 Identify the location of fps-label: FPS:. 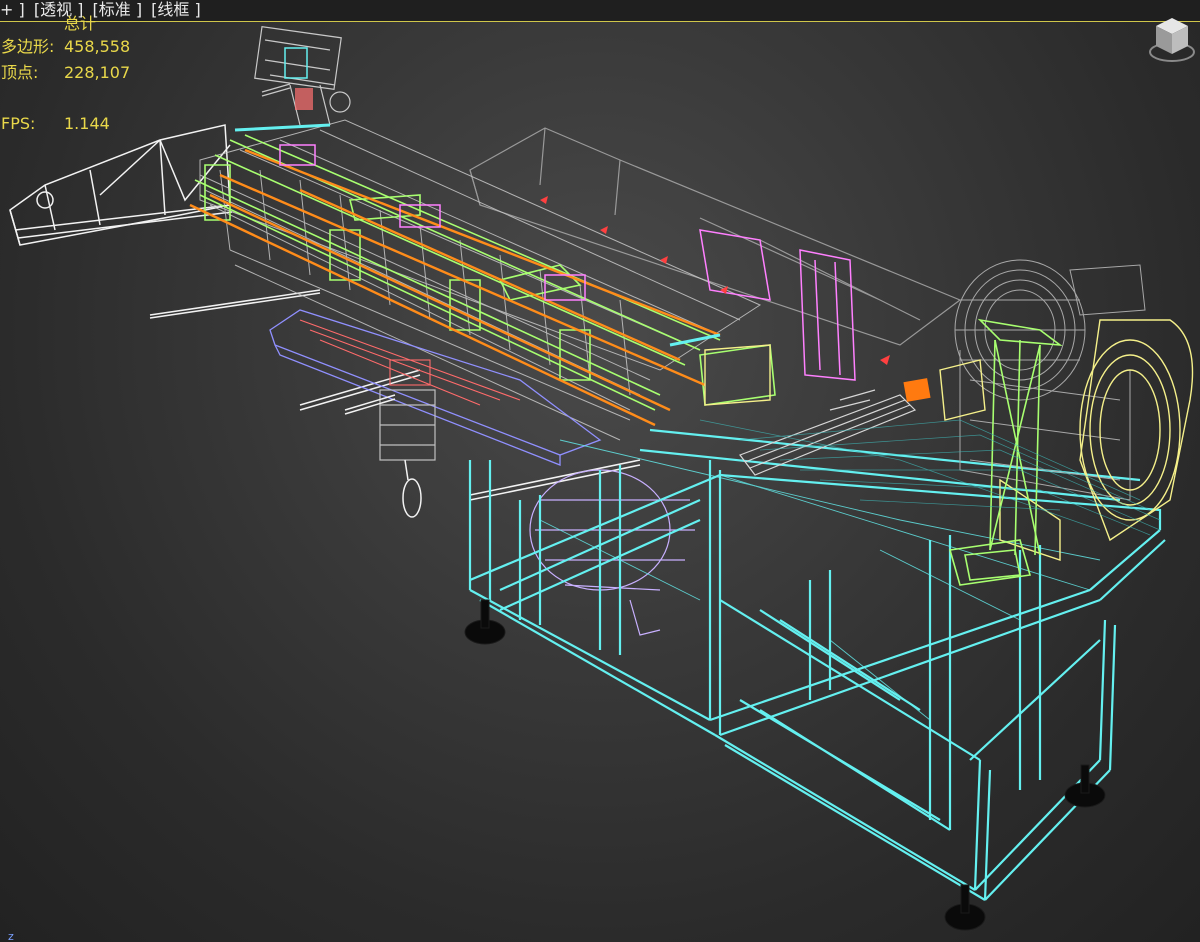
(18, 123).